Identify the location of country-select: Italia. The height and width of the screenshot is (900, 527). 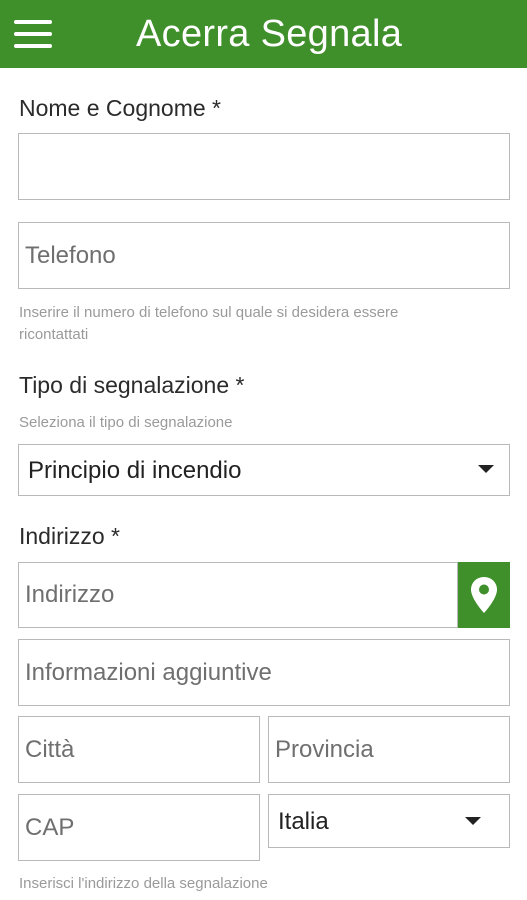
(389, 821).